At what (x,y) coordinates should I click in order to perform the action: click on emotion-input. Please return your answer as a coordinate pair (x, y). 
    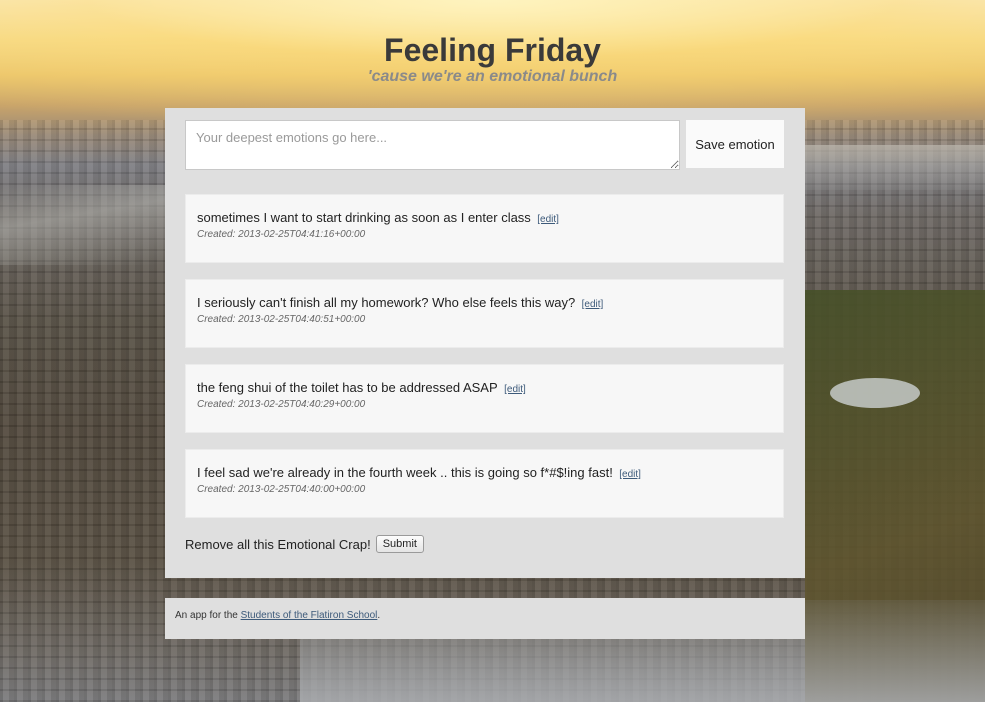
    Looking at the image, I should click on (432, 145).